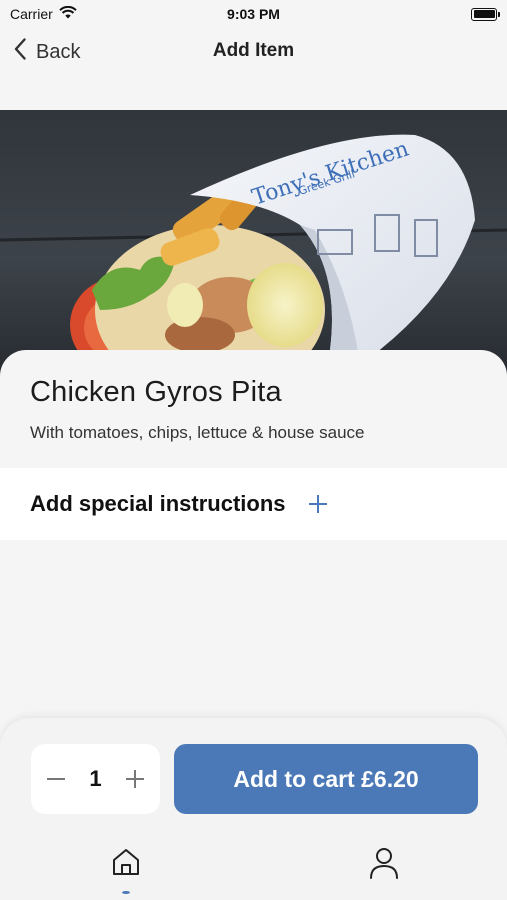  I want to click on active-tab-indicator, so click(126, 892).